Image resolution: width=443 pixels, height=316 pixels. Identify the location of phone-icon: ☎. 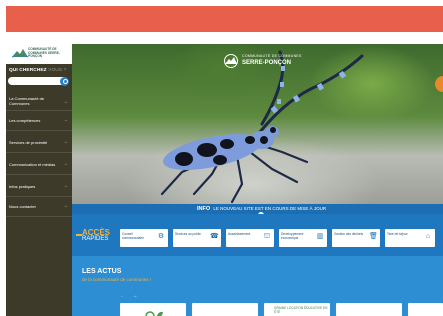
(214, 236).